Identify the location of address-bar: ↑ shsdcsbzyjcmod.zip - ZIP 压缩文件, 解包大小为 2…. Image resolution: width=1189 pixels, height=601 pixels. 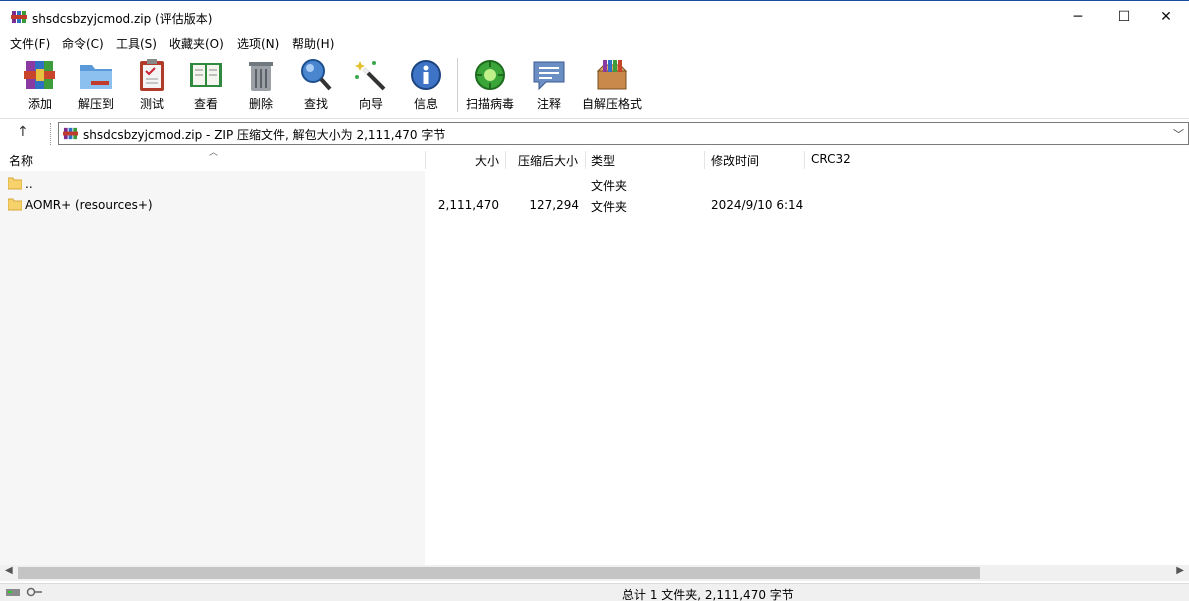
(594, 133).